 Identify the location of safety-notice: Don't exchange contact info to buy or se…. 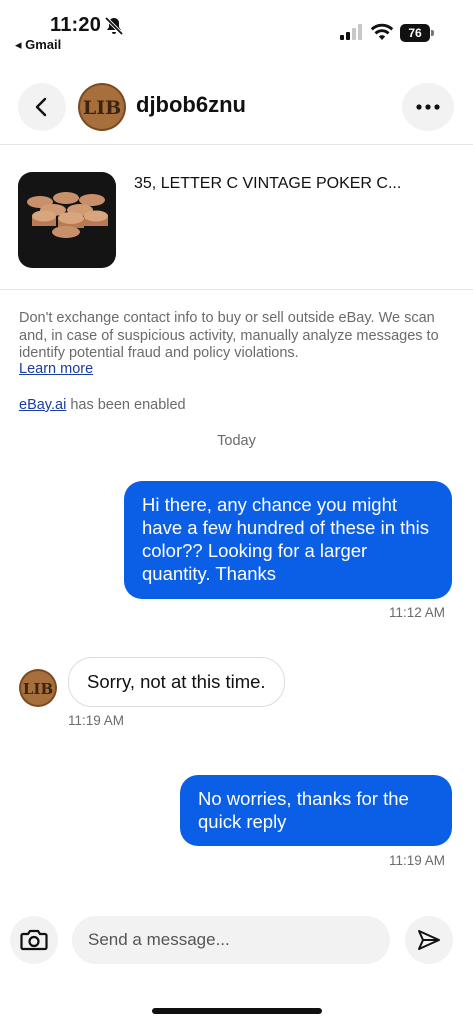
(229, 335).